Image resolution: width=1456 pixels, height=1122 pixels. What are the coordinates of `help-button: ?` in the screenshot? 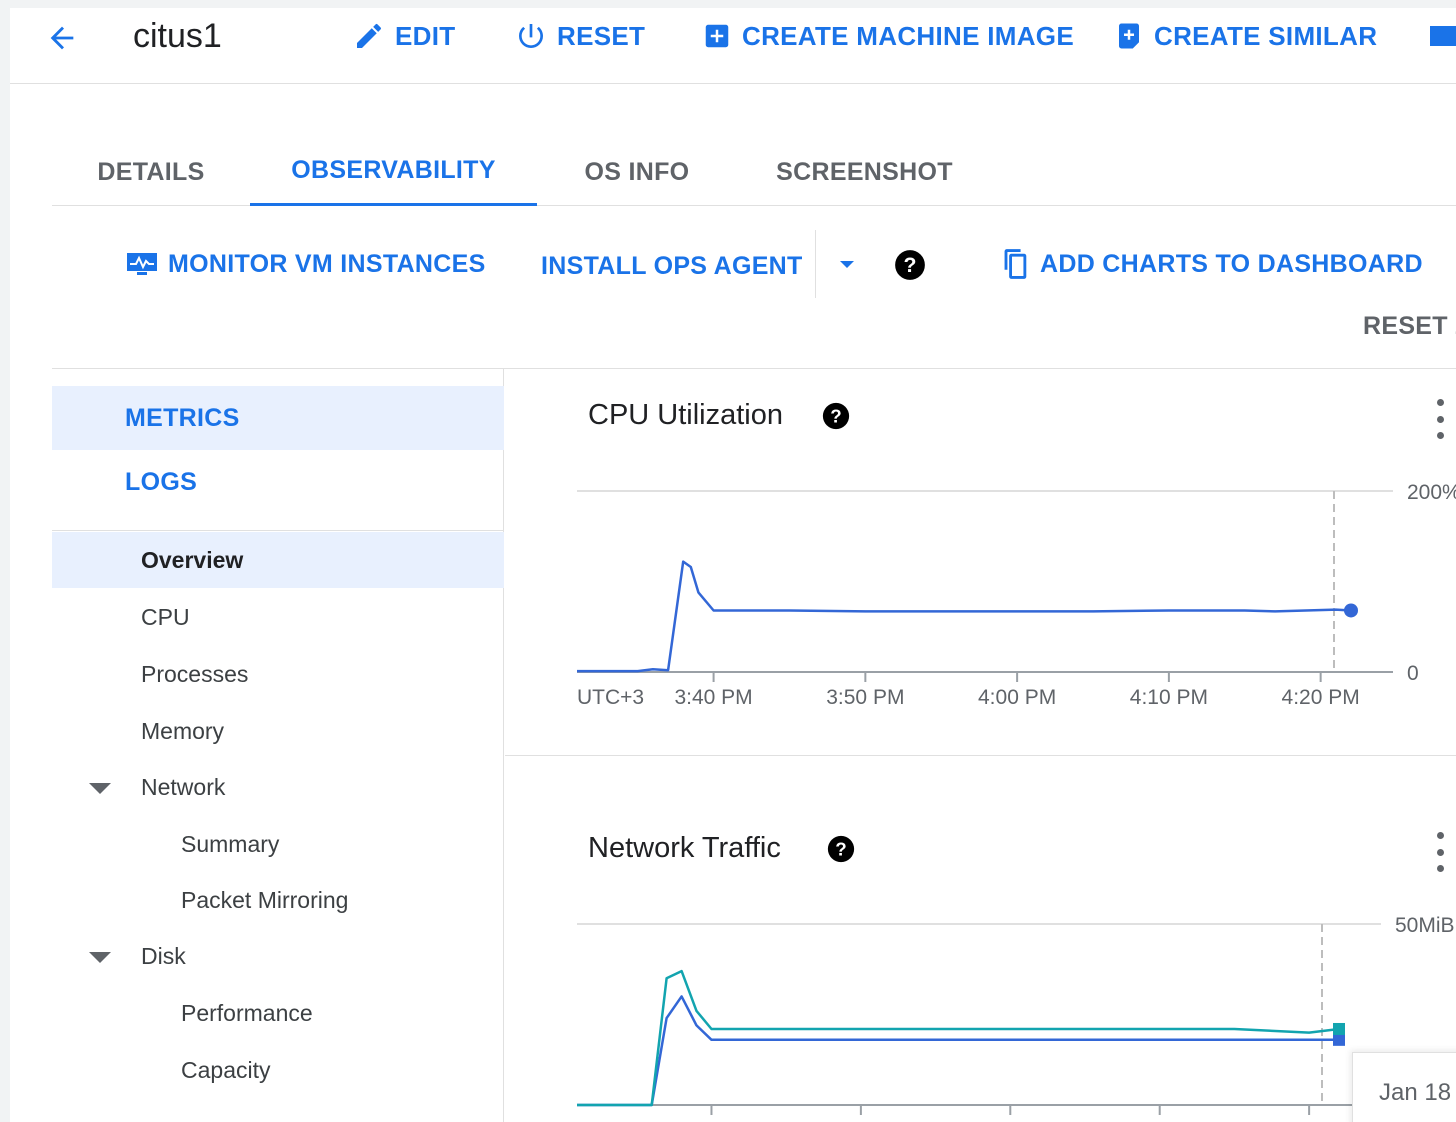 It's located at (910, 265).